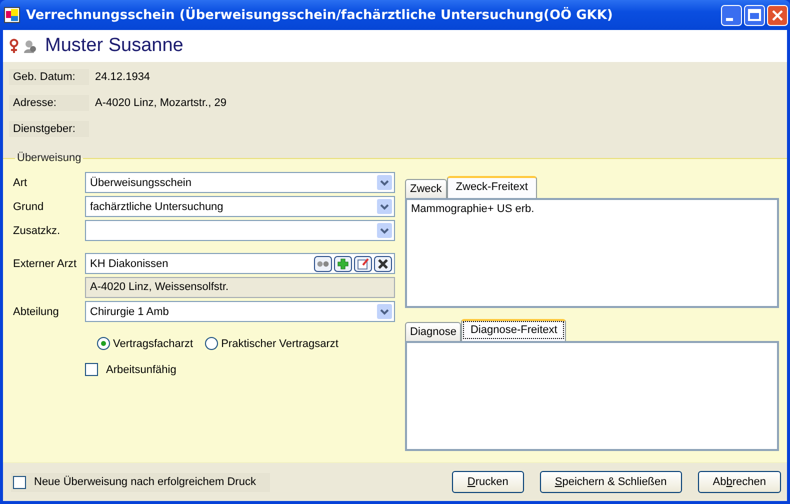 The image size is (790, 504). I want to click on info-value: A-4020 Linz, Mozartstr., 29, so click(161, 103).